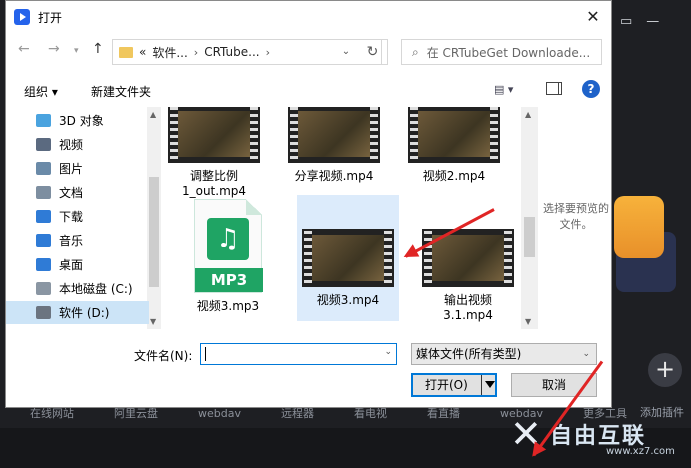 Image resolution: width=691 pixels, height=468 pixels. Describe the element at coordinates (43, 120) in the screenshot. I see `3d-objects-icon` at that location.